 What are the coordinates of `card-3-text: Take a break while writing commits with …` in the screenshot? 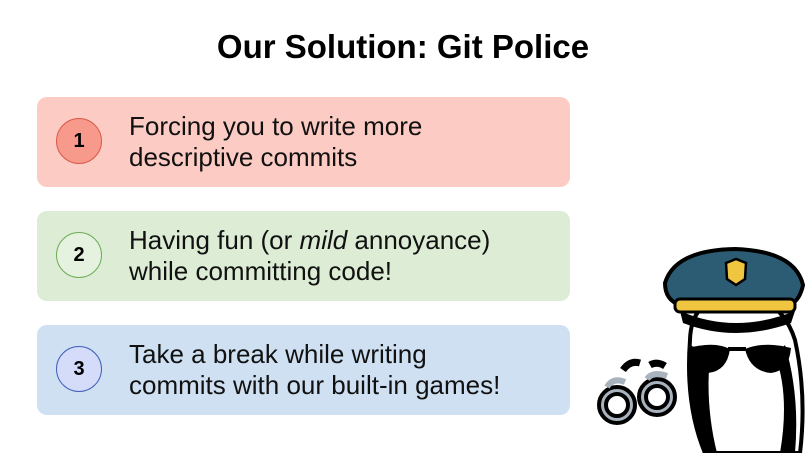 It's located at (344, 370).